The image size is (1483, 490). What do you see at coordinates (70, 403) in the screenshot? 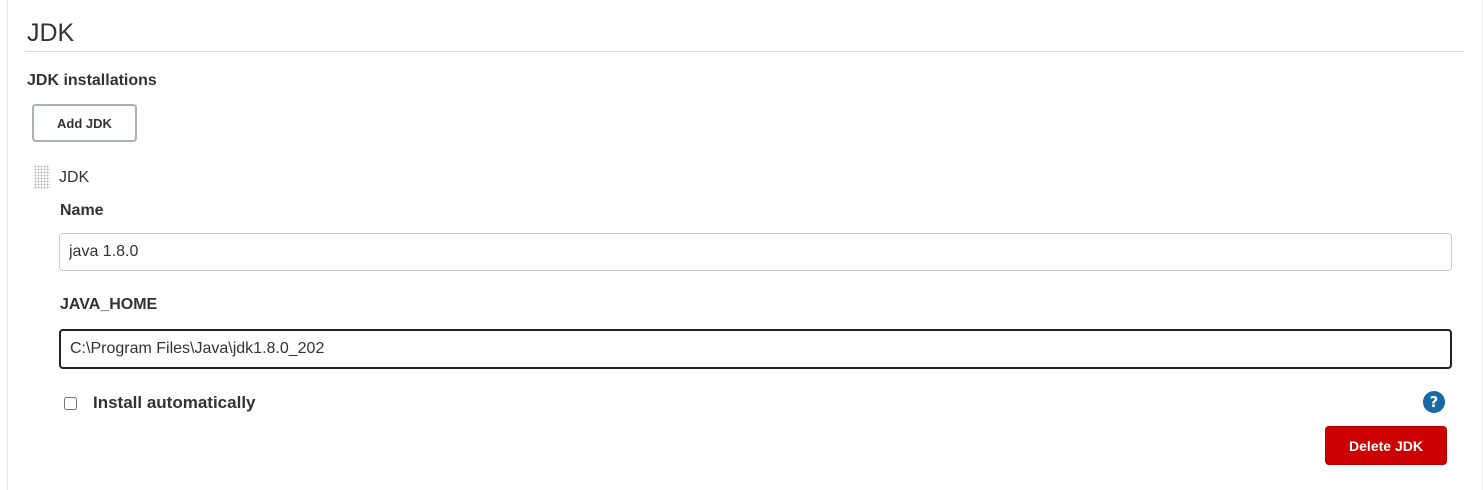
I see `install-automatically-checkbox` at bounding box center [70, 403].